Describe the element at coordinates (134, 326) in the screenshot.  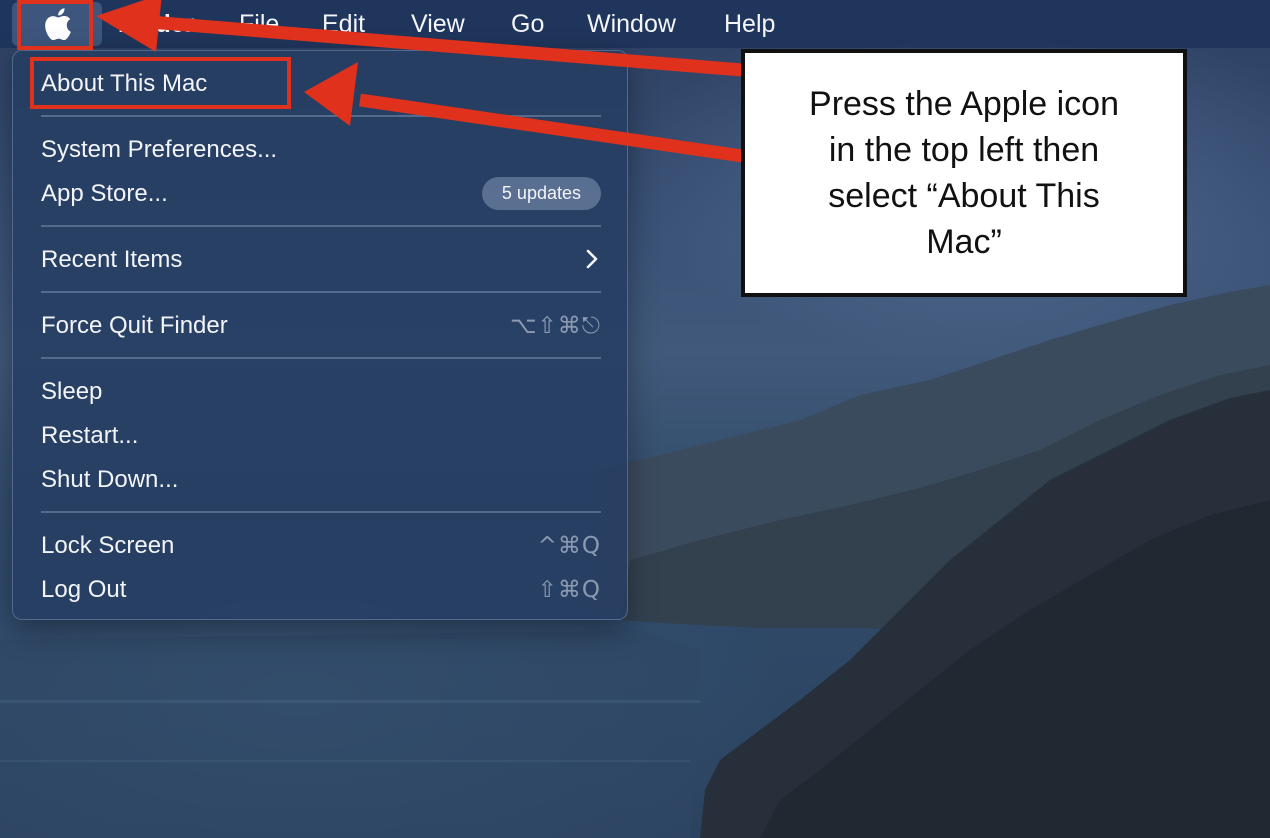
I see `menu-item-force-quit: Force Quit Finder` at that location.